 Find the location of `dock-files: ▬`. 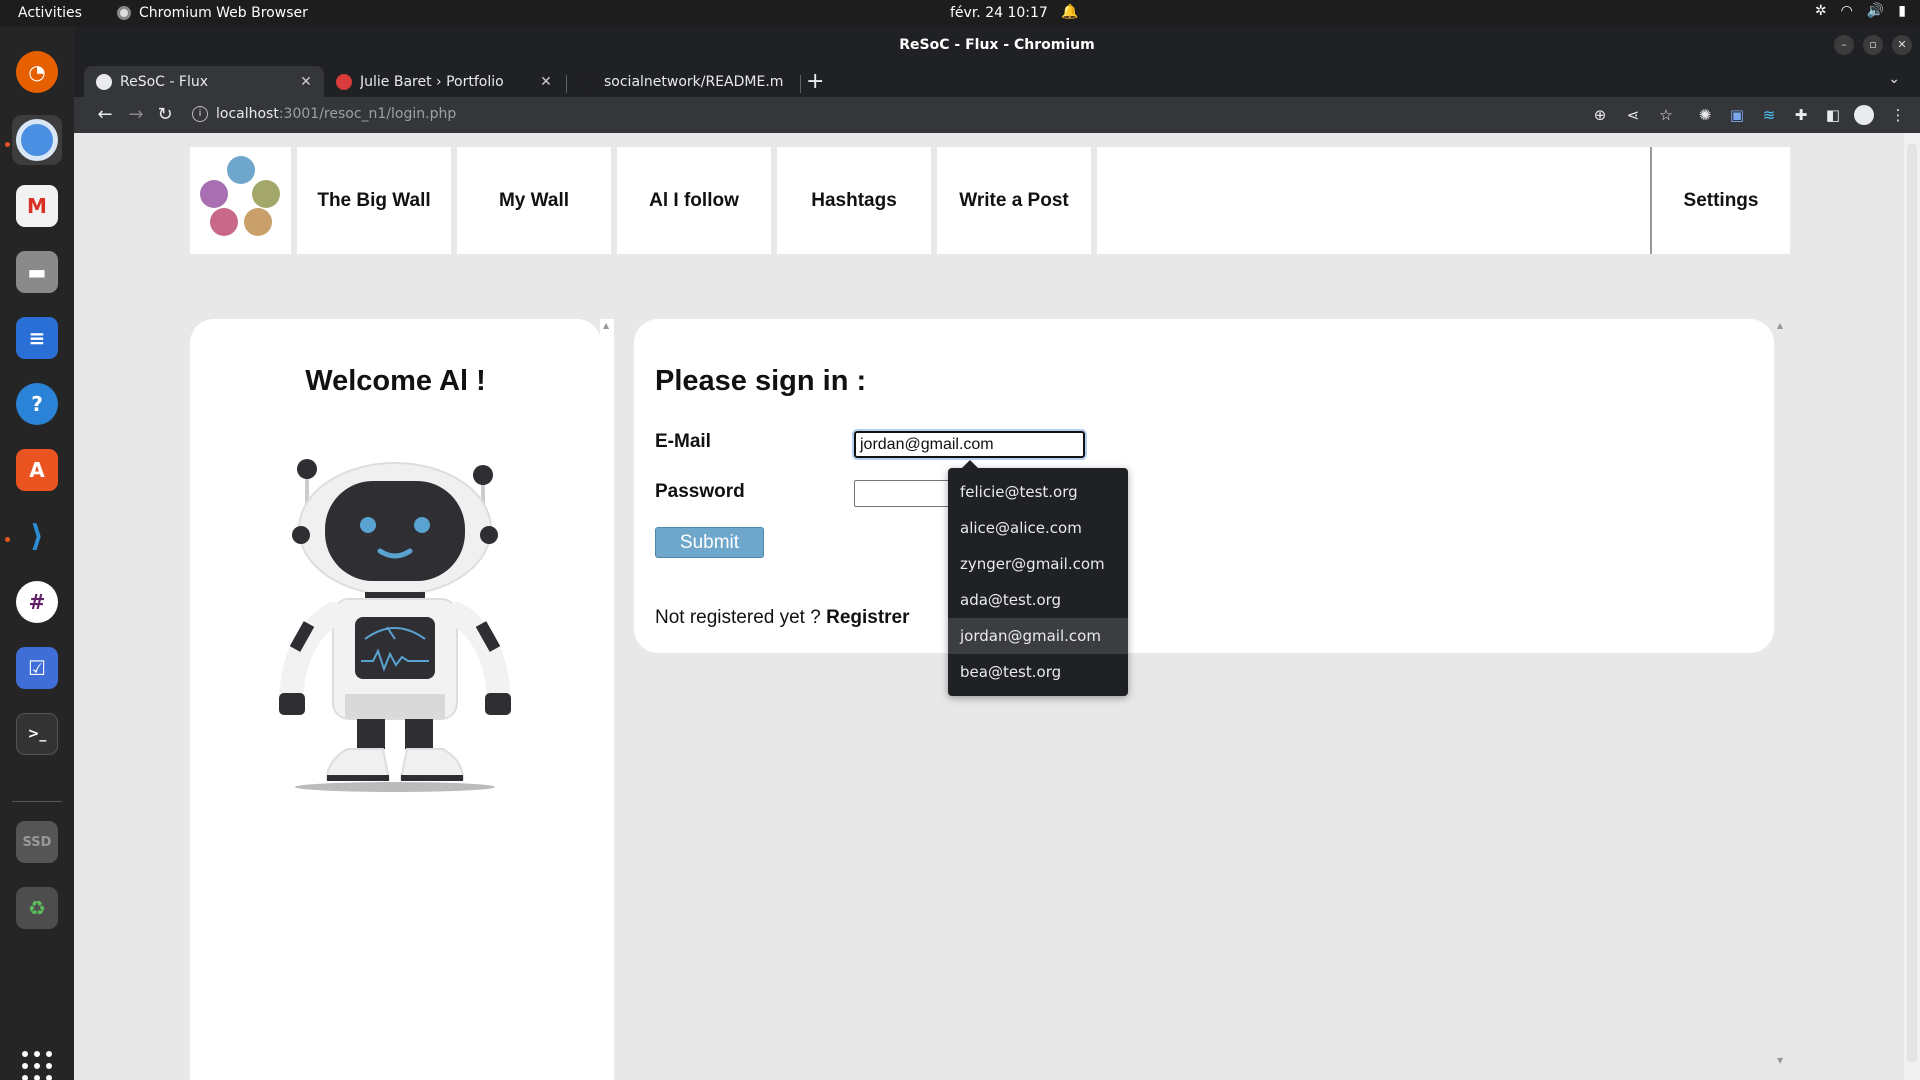

dock-files: ▬ is located at coordinates (37, 272).